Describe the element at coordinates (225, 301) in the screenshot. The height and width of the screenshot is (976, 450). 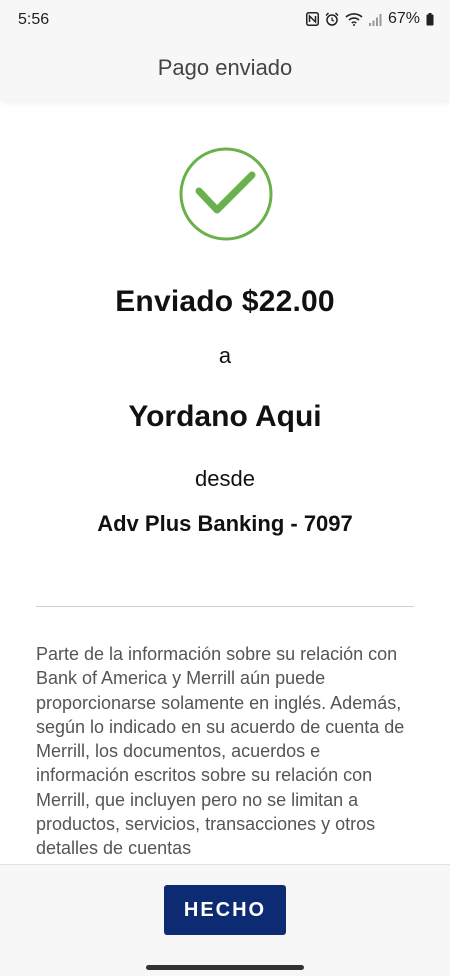
I see `sent-amount: Enviado $22.00` at that location.